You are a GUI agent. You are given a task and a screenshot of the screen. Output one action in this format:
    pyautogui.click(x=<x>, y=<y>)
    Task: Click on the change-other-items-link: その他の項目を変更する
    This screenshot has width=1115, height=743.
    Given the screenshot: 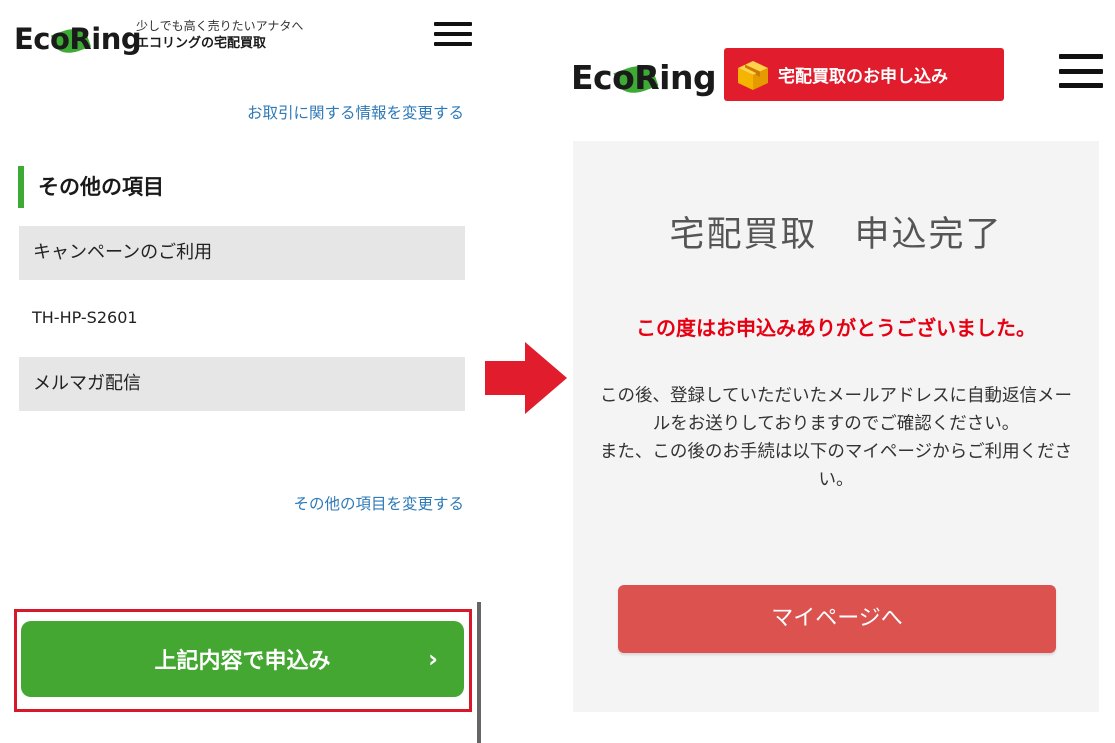 What is the action you would take?
    pyautogui.click(x=378, y=503)
    